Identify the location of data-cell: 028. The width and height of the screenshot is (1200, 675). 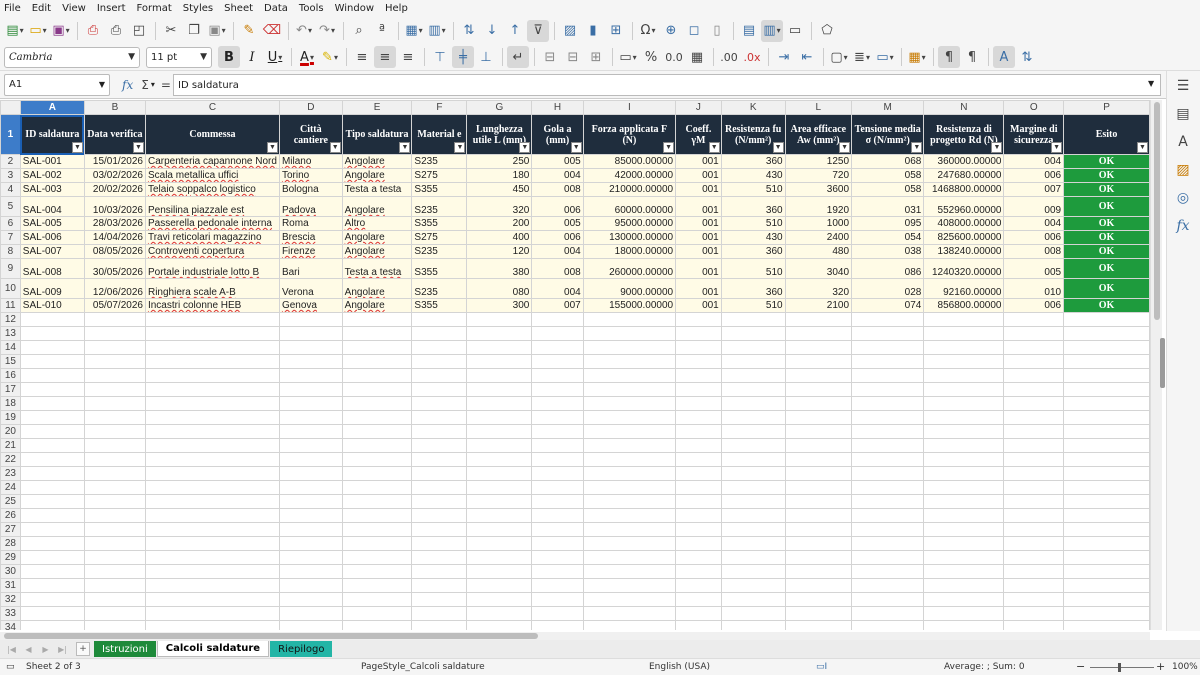
(888, 288).